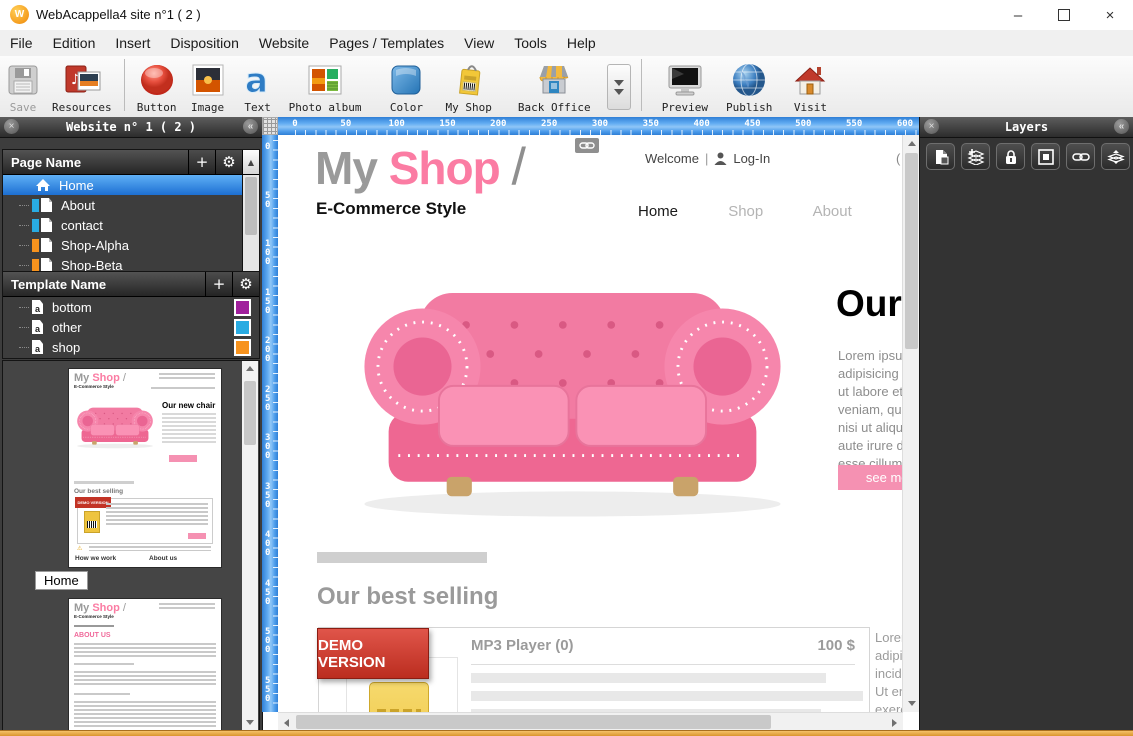 This screenshot has height=736, width=1133. Describe the element at coordinates (685, 80) in the screenshot. I see `preview-icon` at that location.